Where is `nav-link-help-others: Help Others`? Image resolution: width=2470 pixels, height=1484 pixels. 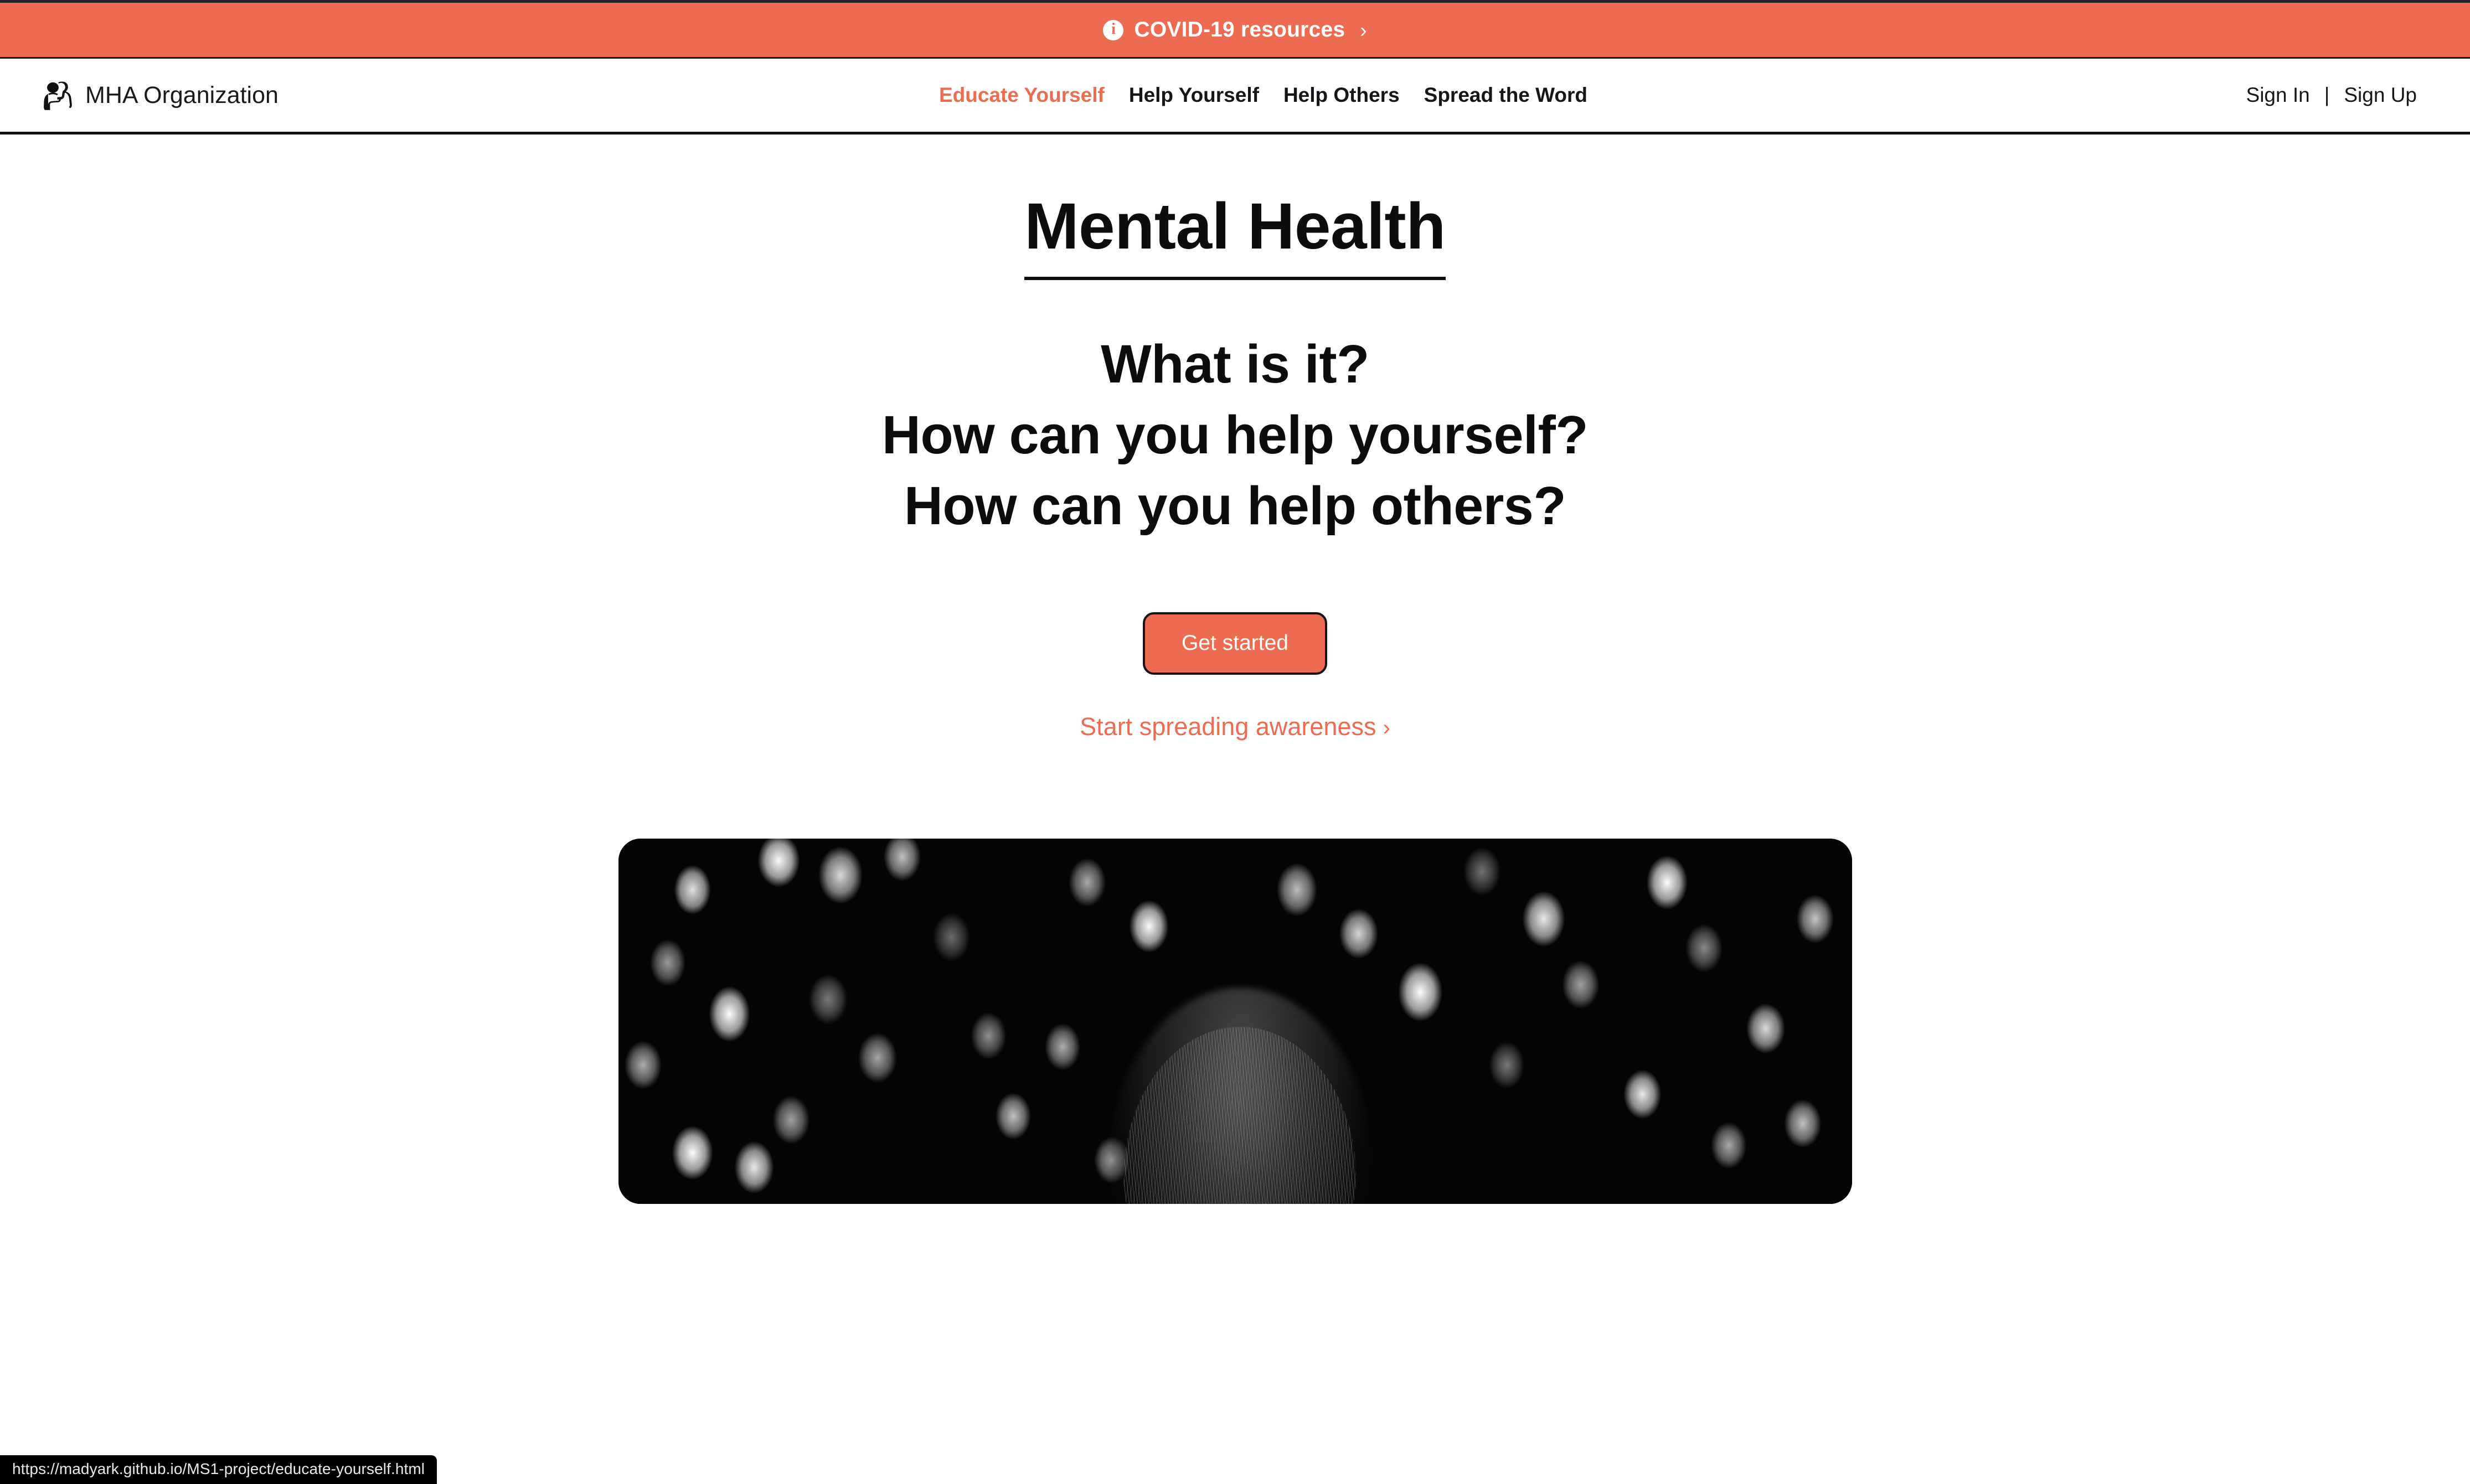 nav-link-help-others: Help Others is located at coordinates (1341, 95).